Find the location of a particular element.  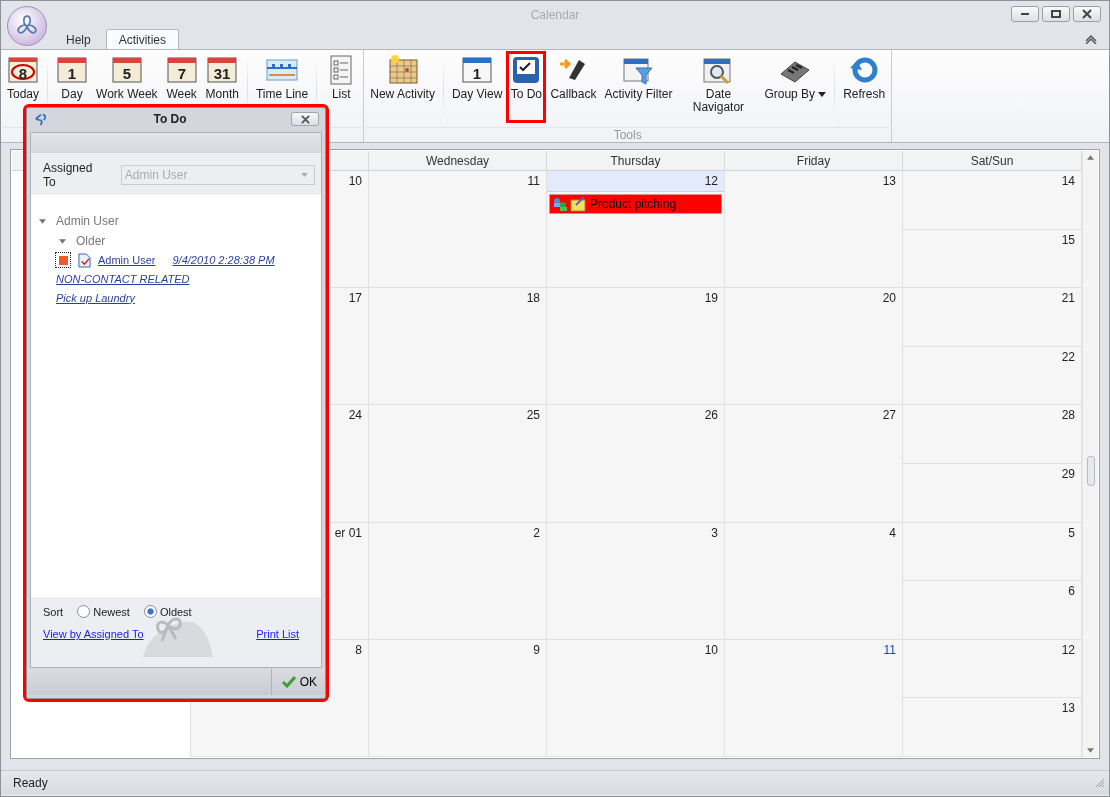

field-label: Assigned To is located at coordinates (68, 175).